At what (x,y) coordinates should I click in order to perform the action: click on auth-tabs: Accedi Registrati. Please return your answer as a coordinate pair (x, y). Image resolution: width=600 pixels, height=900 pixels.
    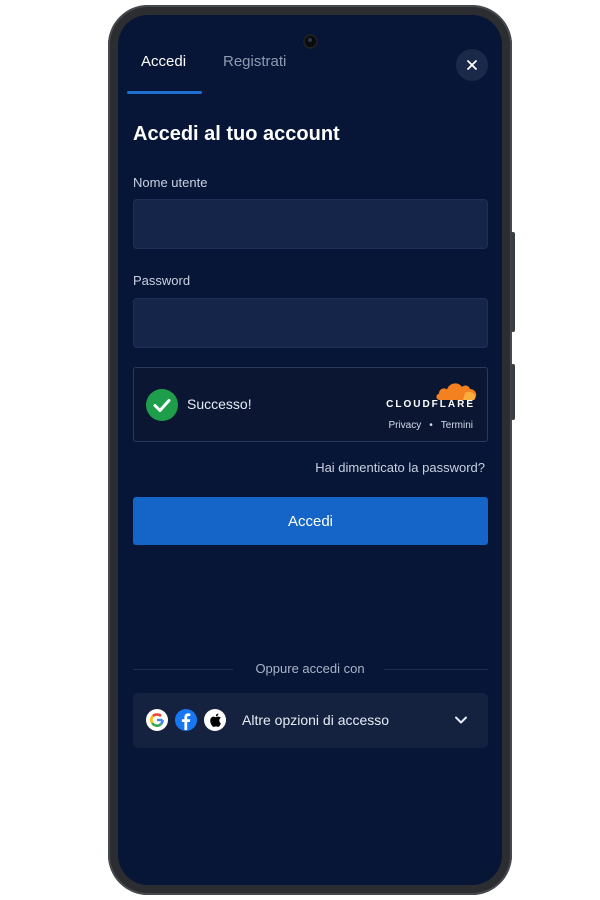
    Looking at the image, I should click on (257, 73).